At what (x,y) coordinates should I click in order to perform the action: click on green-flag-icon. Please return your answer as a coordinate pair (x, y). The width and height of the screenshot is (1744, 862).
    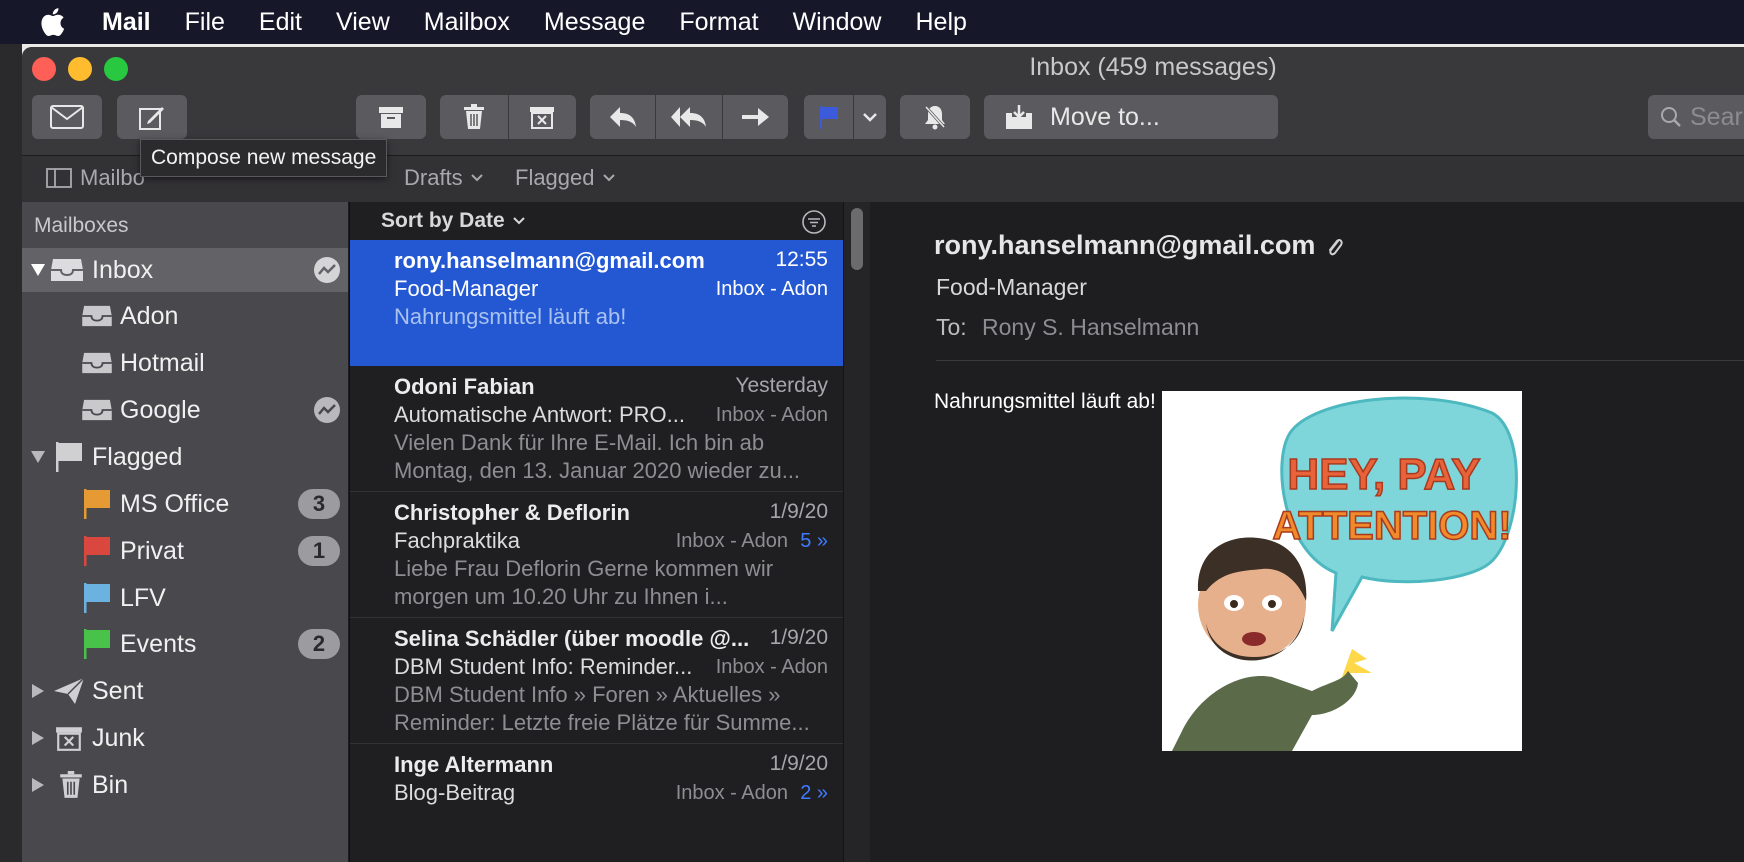
    Looking at the image, I should click on (97, 644).